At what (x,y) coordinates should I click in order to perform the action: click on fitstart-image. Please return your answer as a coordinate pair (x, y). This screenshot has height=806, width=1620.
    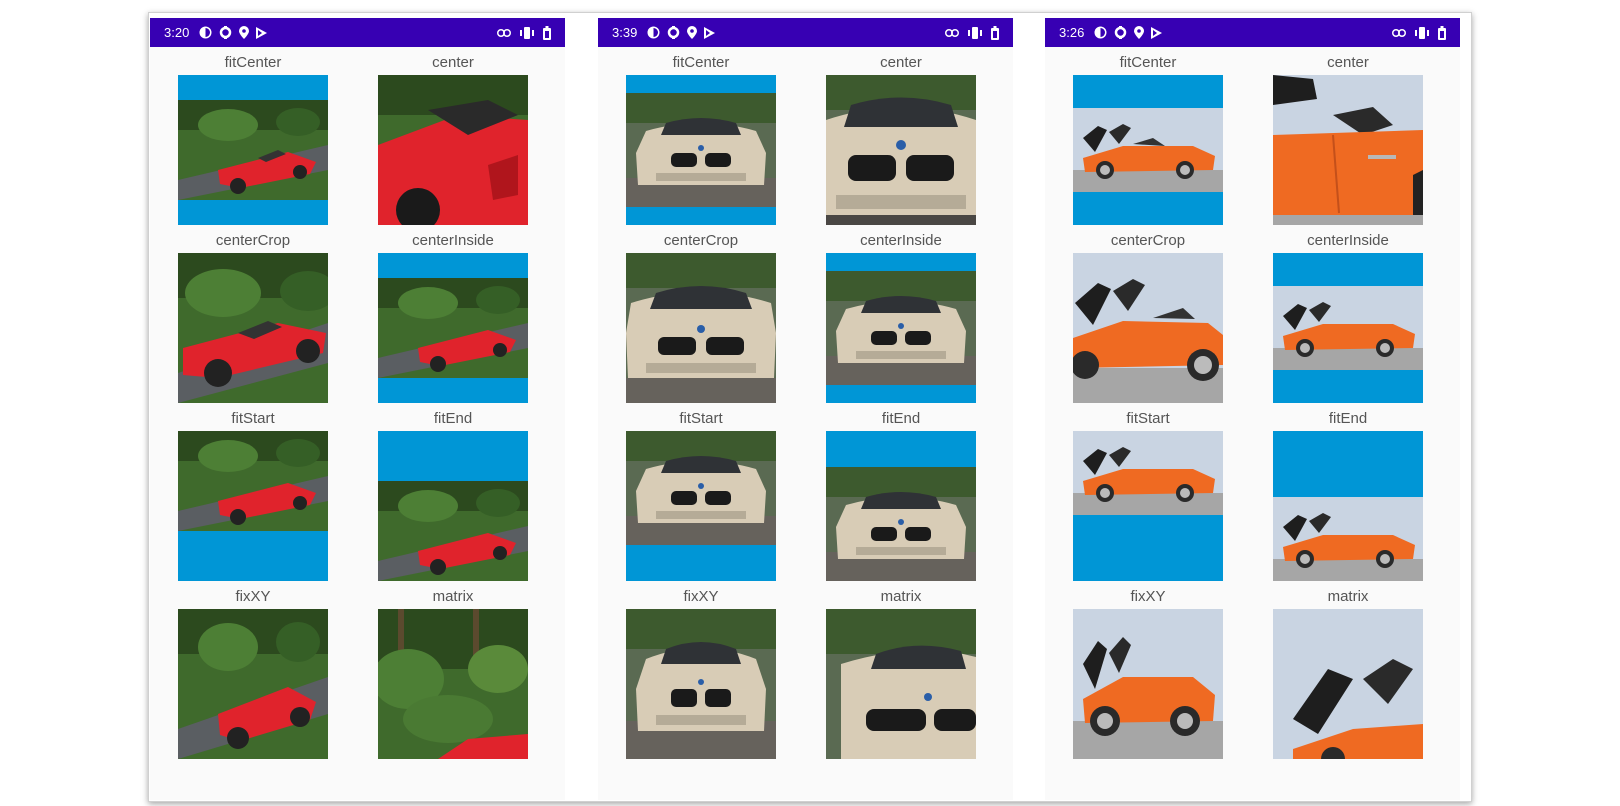
    Looking at the image, I should click on (701, 506).